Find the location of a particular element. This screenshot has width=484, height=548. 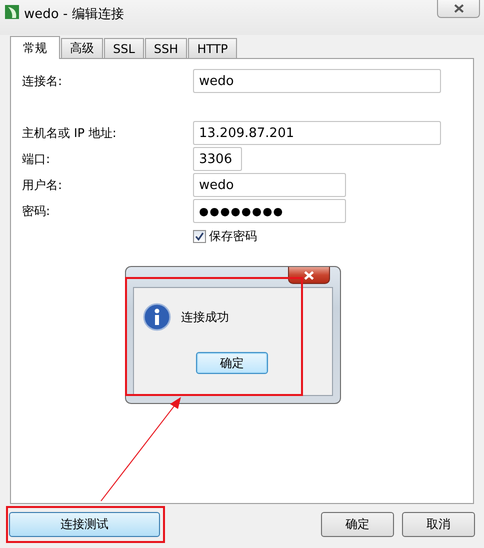

field-label: 端口: is located at coordinates (37, 159).